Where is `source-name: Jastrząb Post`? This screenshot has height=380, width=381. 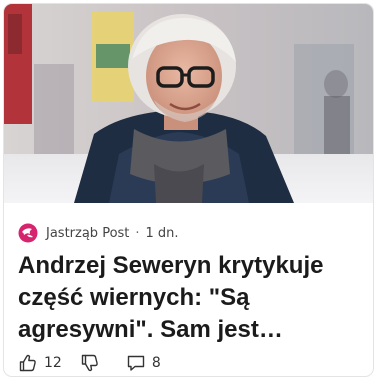 source-name: Jastrząb Post is located at coordinates (87, 233).